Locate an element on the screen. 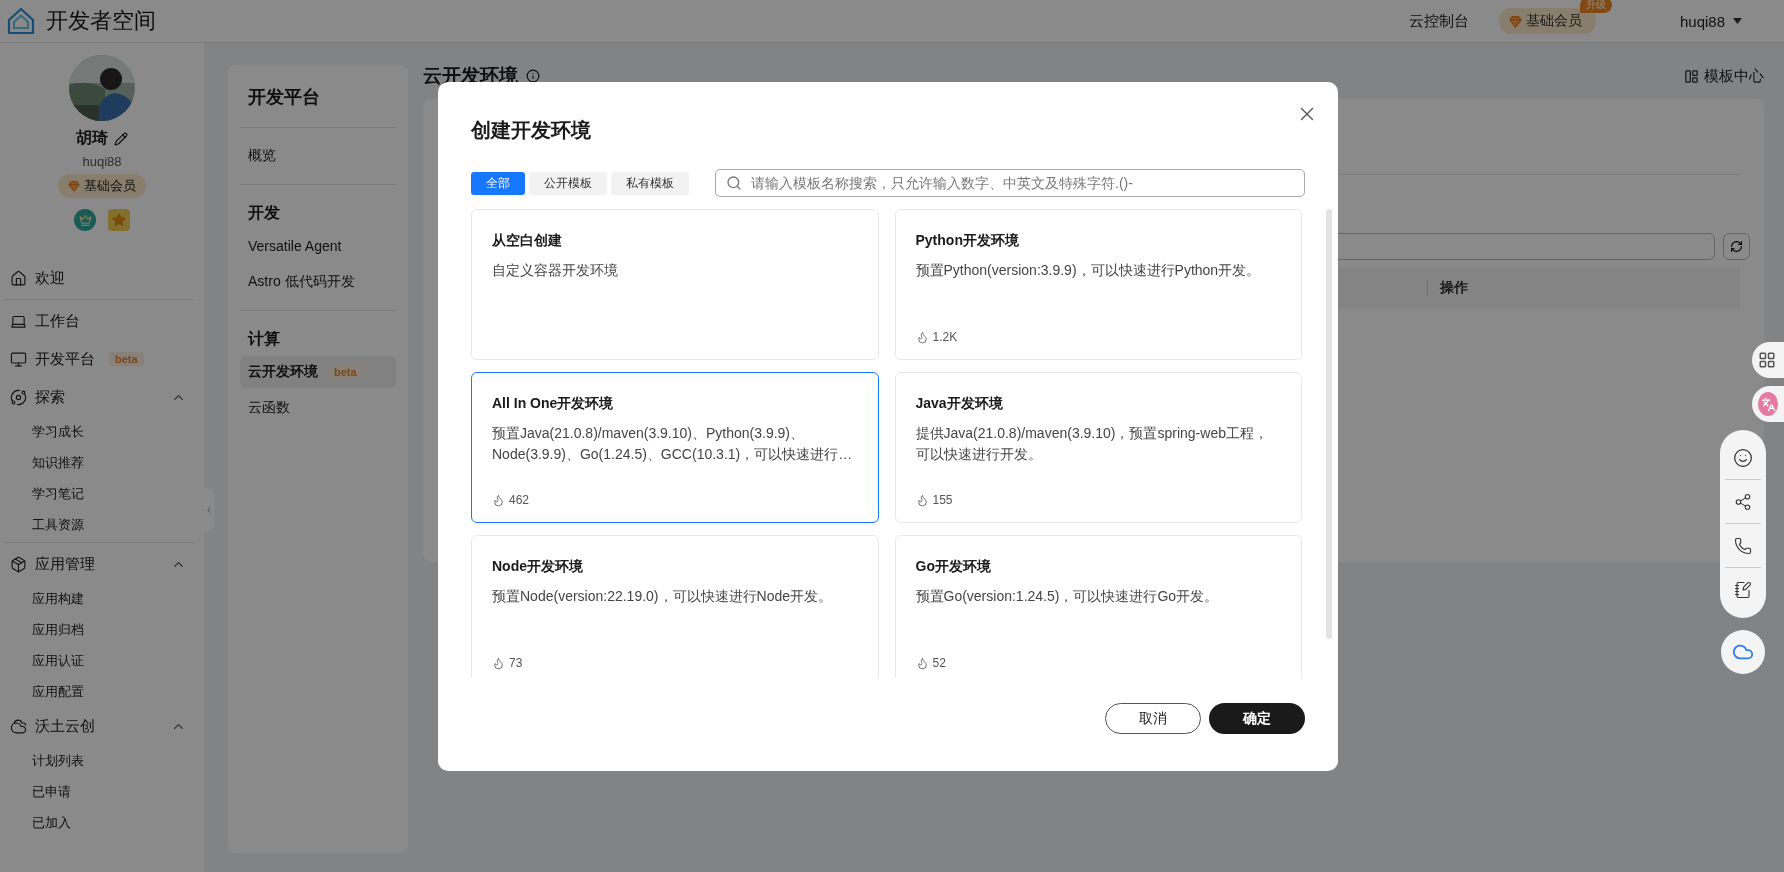  refresh-icon is located at coordinates (1736, 246).